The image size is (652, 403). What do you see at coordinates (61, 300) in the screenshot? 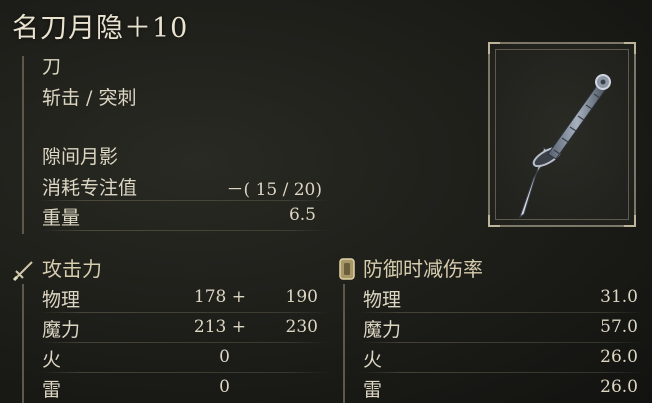
I see `attack-row-label: 物理` at bounding box center [61, 300].